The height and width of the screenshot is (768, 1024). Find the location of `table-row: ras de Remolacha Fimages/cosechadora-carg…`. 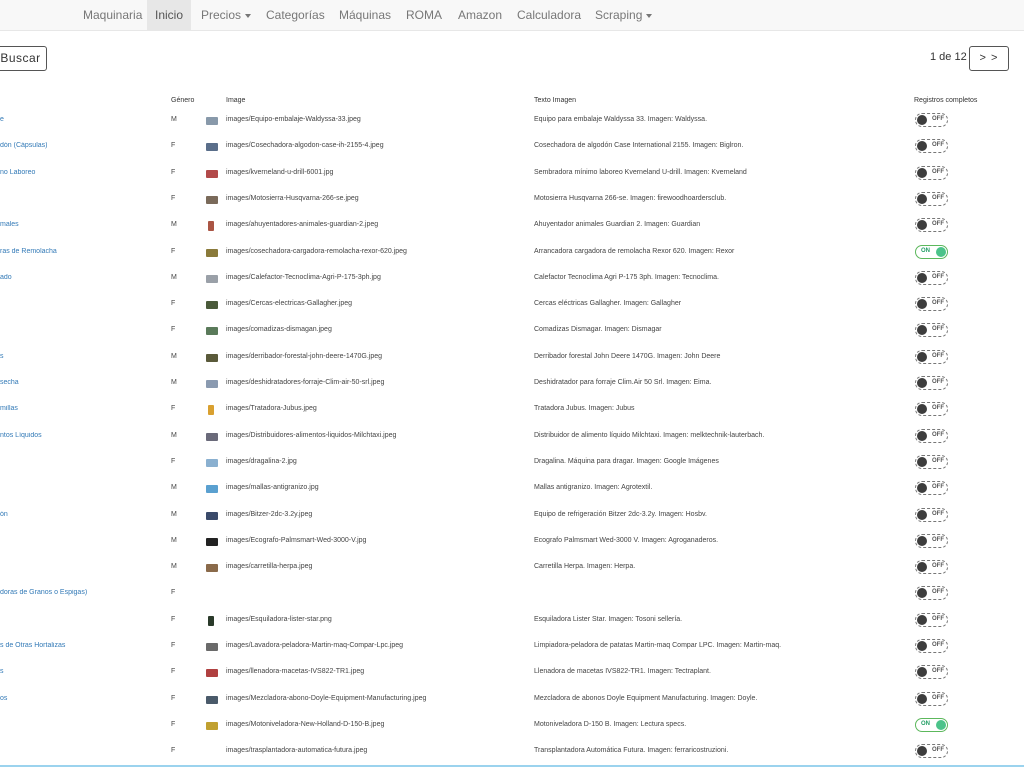

table-row: ras de Remolacha Fimages/cosechadora-carg… is located at coordinates (512, 253).